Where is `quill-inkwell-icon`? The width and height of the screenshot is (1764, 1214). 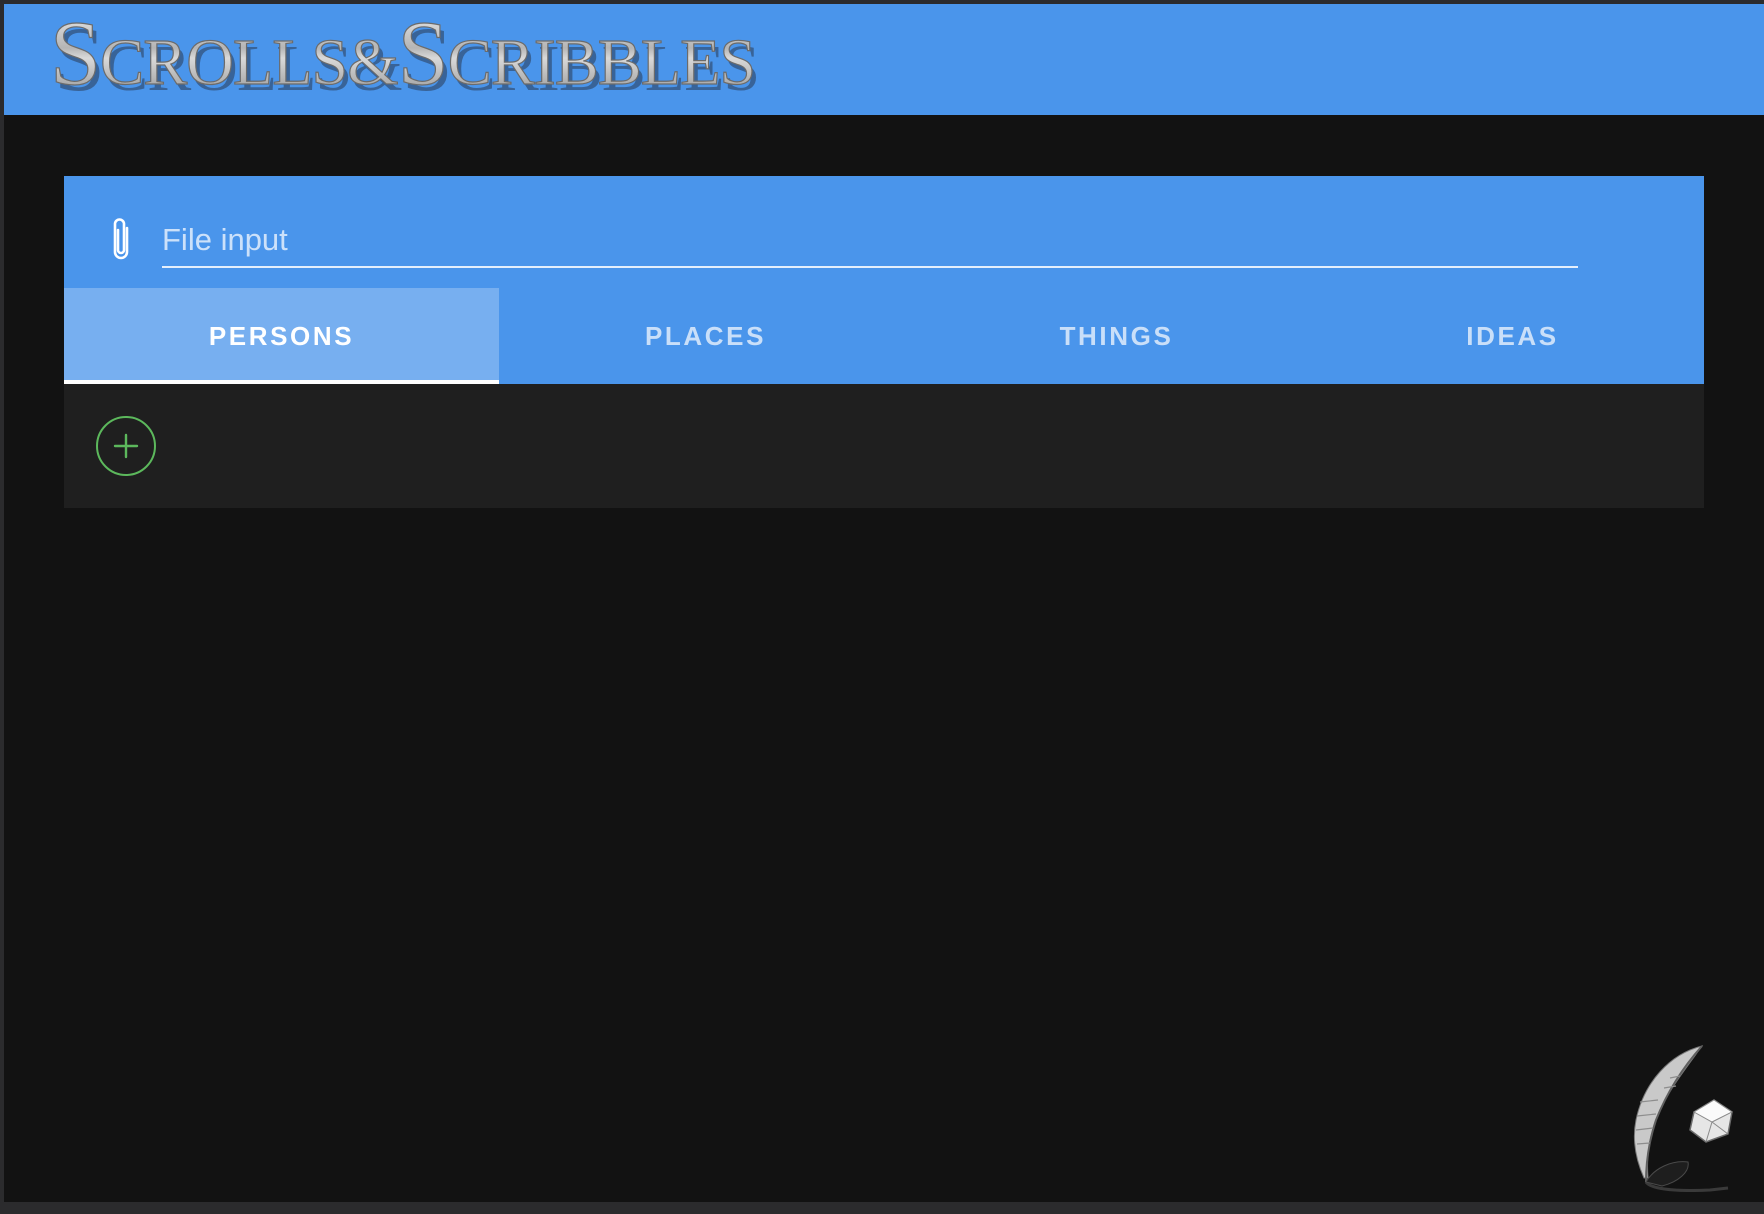
quill-inkwell-icon is located at coordinates (1683, 1118).